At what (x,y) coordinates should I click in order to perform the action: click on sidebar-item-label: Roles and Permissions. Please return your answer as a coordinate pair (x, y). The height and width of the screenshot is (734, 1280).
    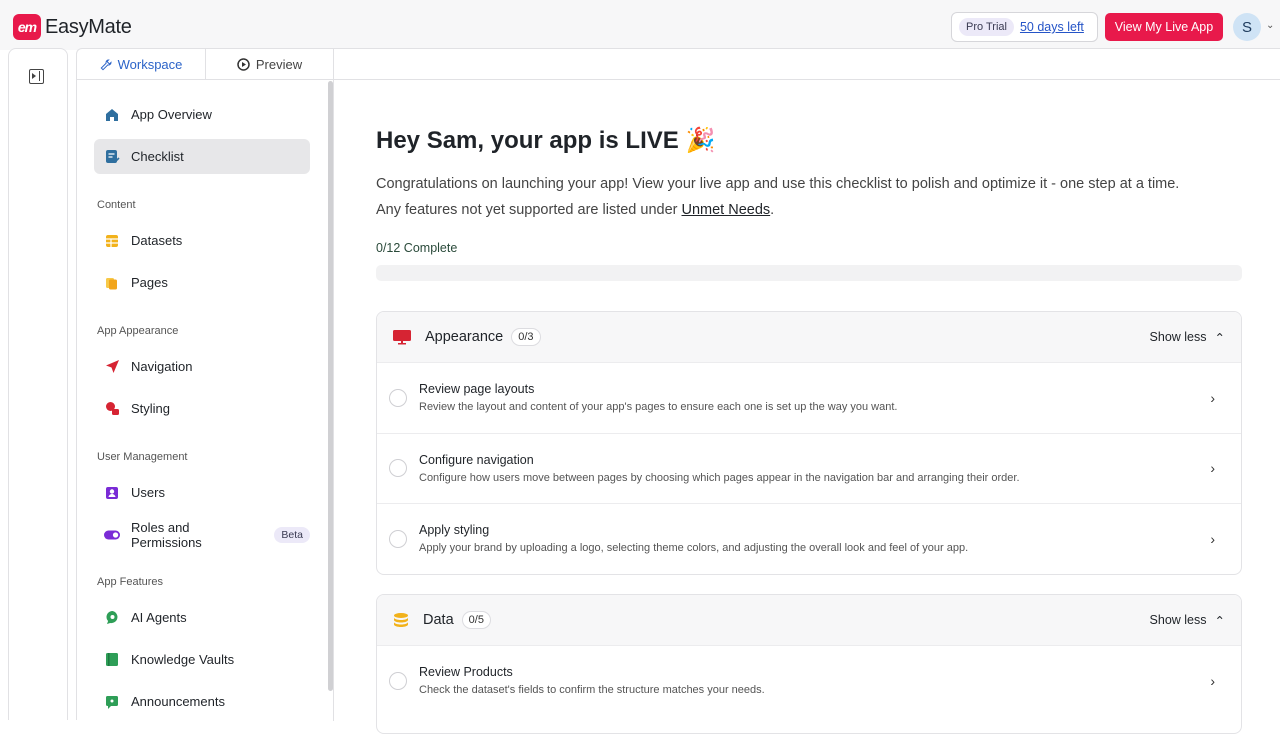
    Looking at the image, I should click on (166, 534).